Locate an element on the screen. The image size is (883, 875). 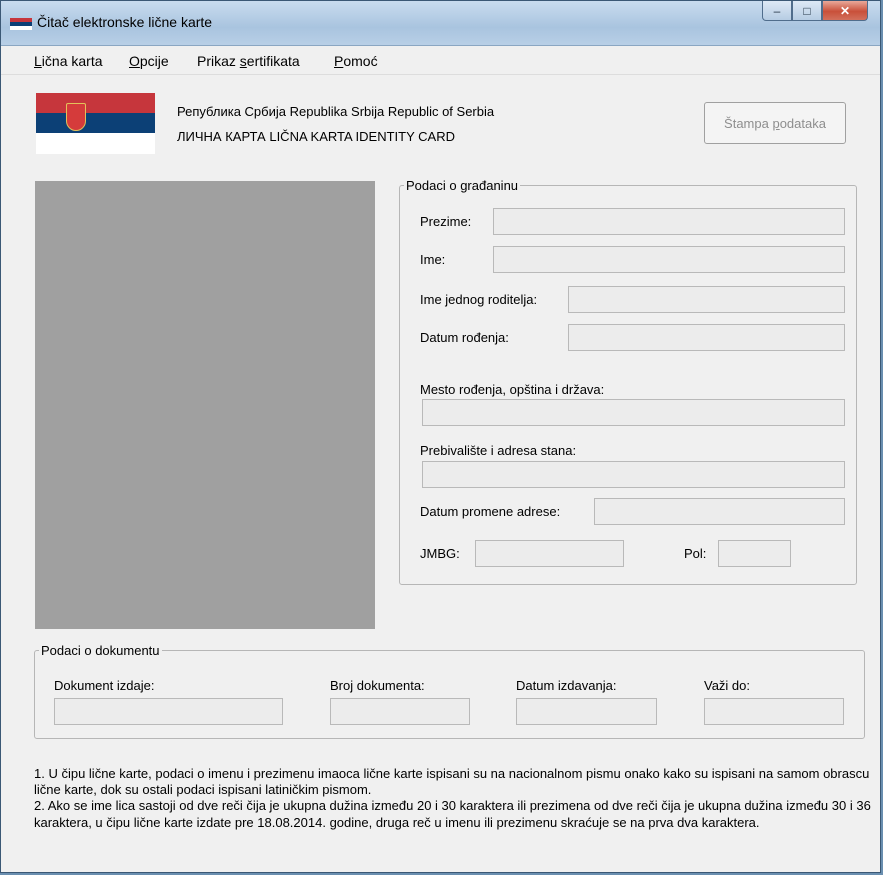
birth-date-field is located at coordinates (706, 337).